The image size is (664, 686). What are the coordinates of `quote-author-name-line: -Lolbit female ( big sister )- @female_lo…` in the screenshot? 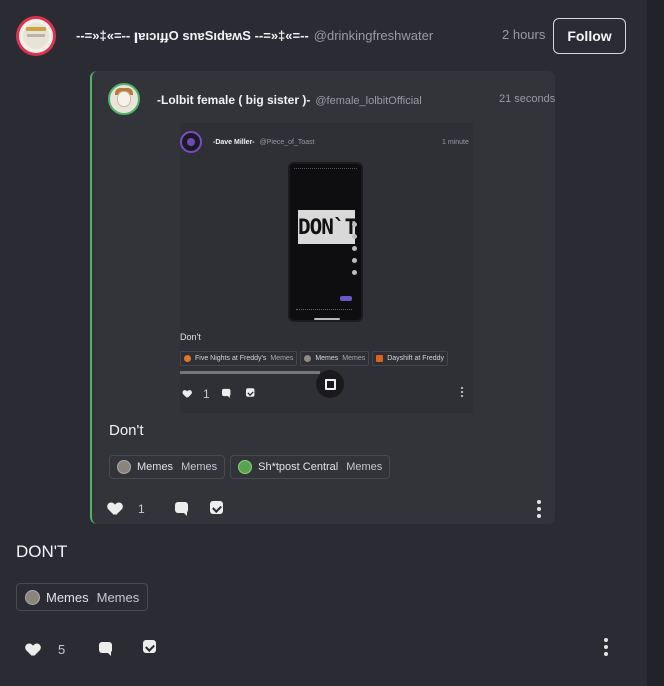 It's located at (289, 100).